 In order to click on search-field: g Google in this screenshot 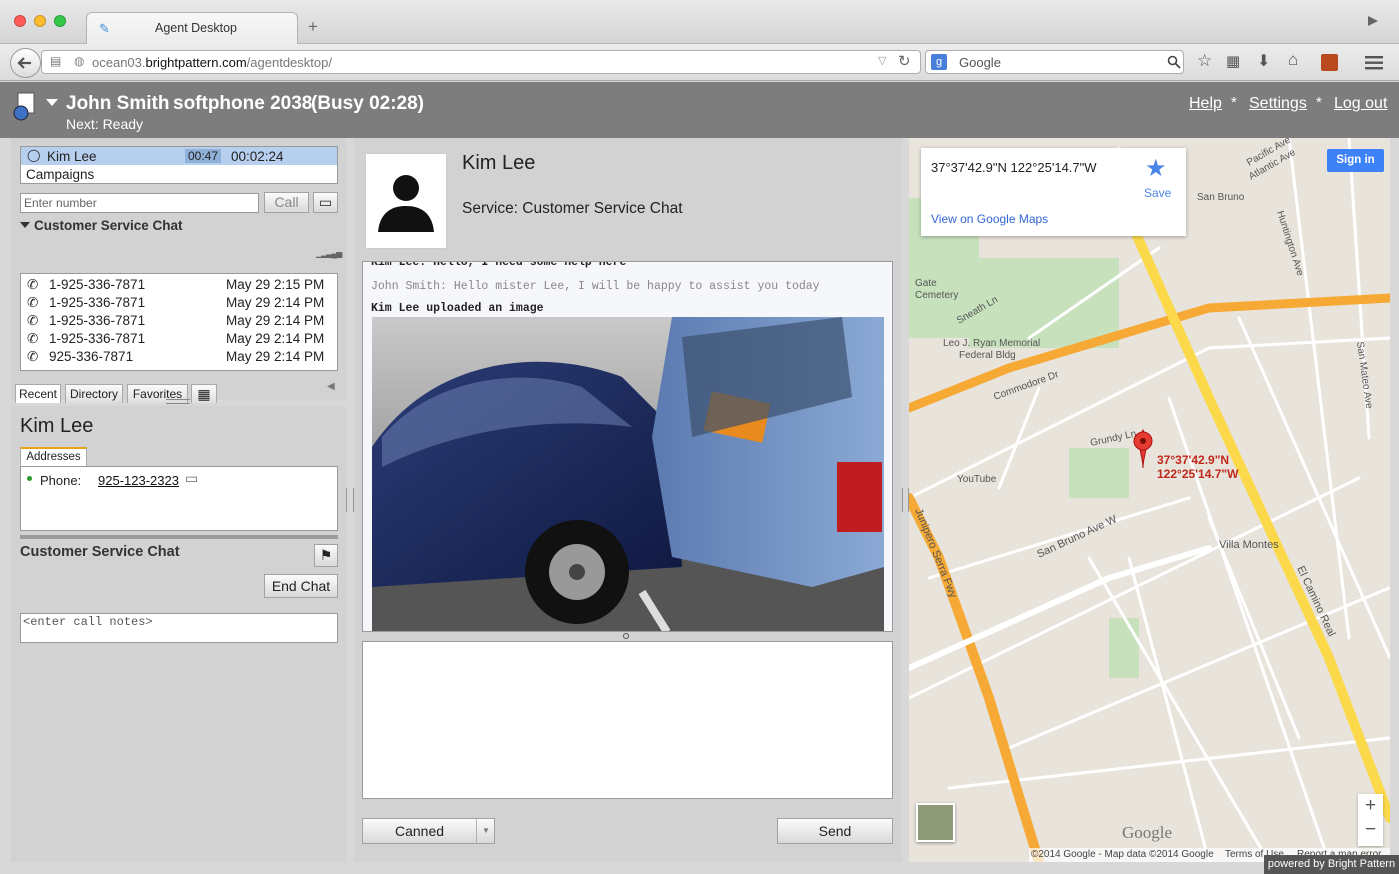, I will do `click(1054, 62)`.